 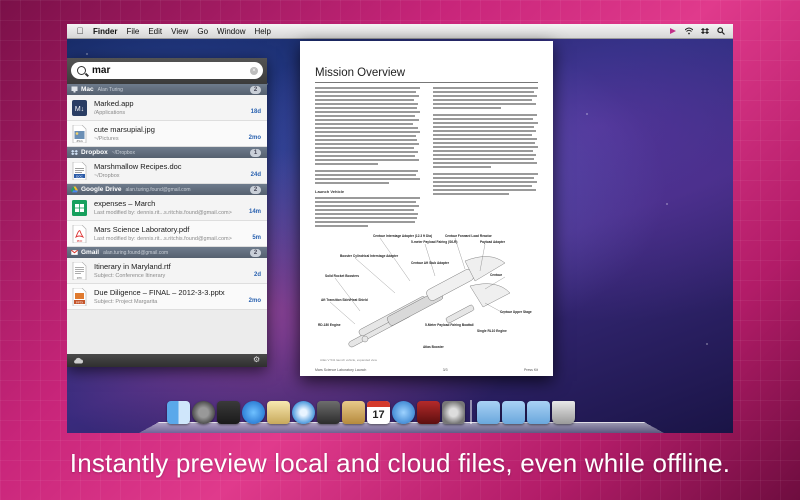 I want to click on clear-search-icon: ×, so click(x=254, y=70).